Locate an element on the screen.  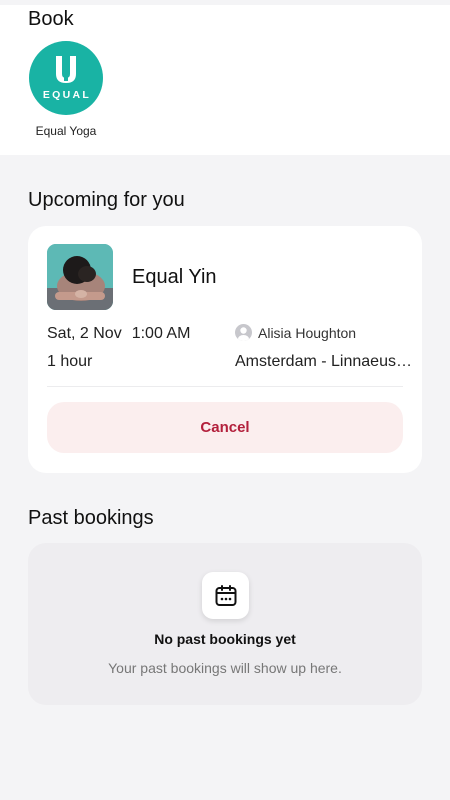
class-name: Equal Yin is located at coordinates (174, 277).